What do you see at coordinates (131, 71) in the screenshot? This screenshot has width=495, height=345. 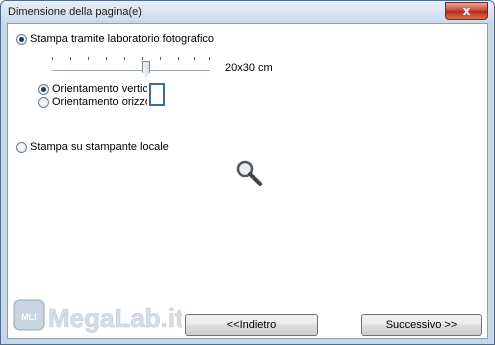 I see `size-slider-track` at bounding box center [131, 71].